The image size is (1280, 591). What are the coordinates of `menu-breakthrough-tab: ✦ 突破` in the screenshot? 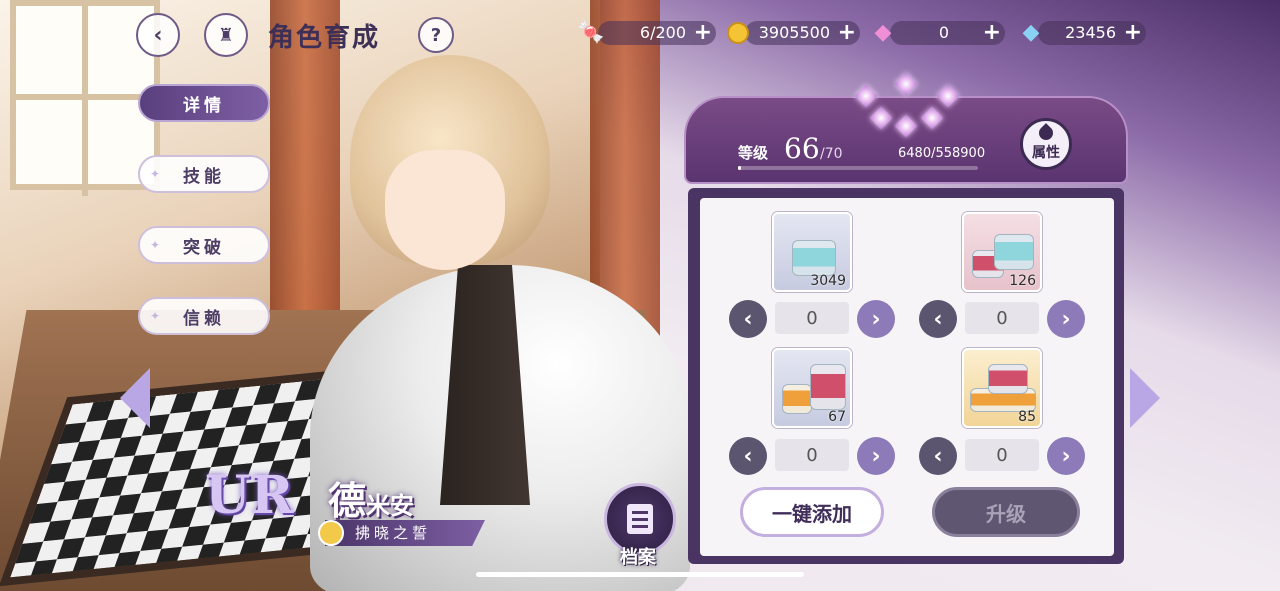 It's located at (204, 245).